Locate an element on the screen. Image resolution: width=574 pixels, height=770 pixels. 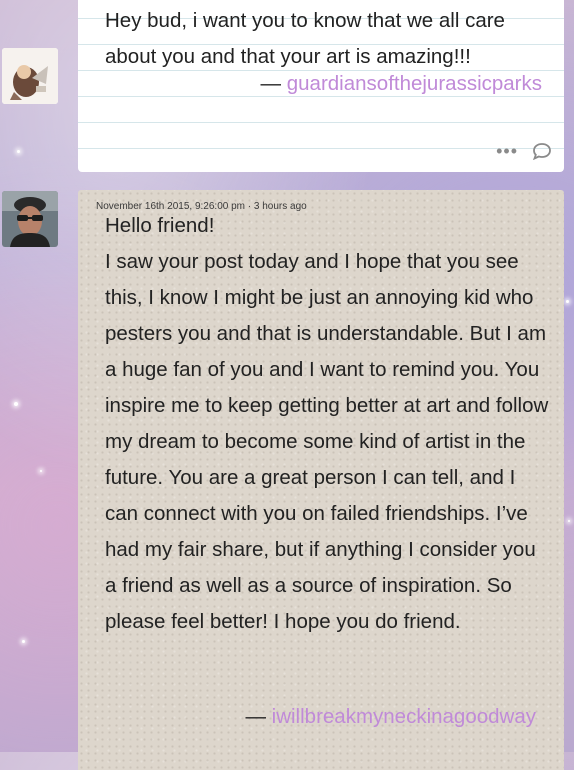
post-actions: ••• is located at coordinates (524, 151).